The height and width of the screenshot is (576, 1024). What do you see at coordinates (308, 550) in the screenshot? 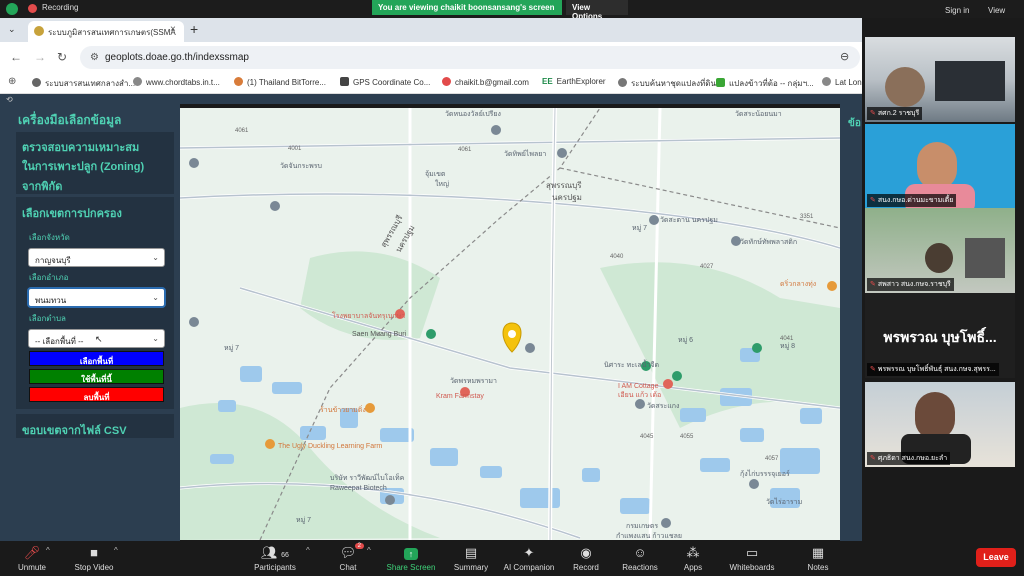
I see `participants-options-icon: ^` at bounding box center [308, 550].